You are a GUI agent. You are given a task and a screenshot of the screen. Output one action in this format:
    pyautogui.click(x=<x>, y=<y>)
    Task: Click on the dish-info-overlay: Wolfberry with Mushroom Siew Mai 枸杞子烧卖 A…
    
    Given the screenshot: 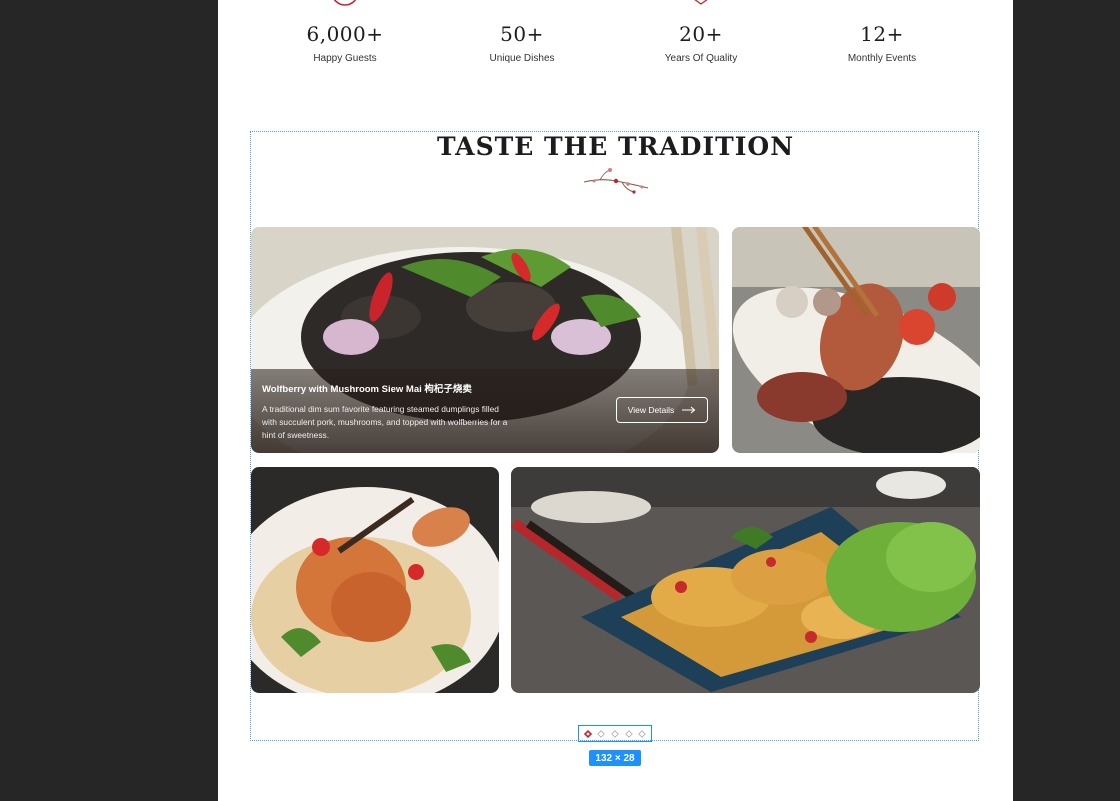 What is the action you would take?
    pyautogui.click(x=485, y=411)
    